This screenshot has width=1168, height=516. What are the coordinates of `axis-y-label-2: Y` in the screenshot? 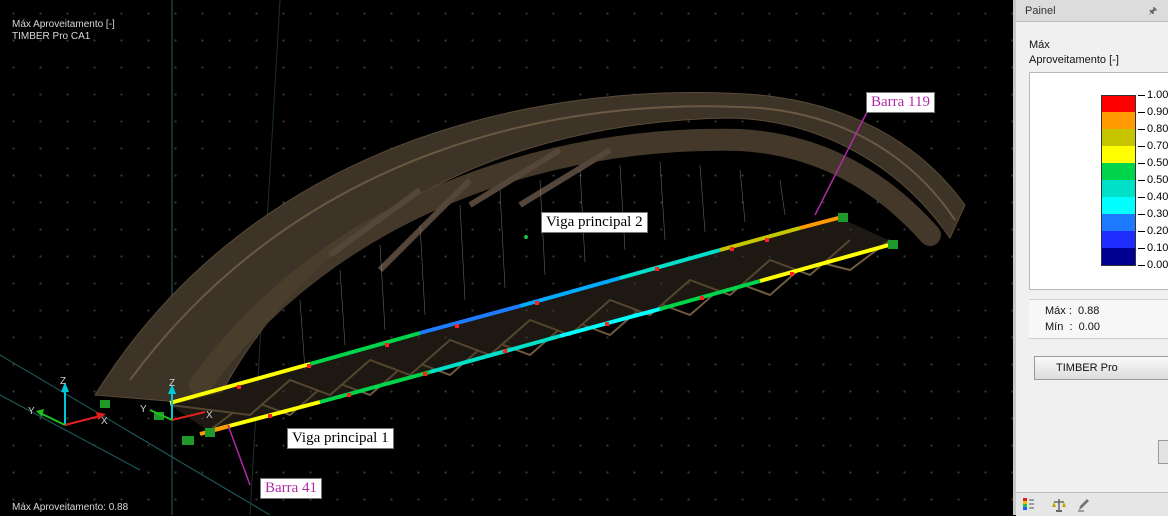 It's located at (143, 409).